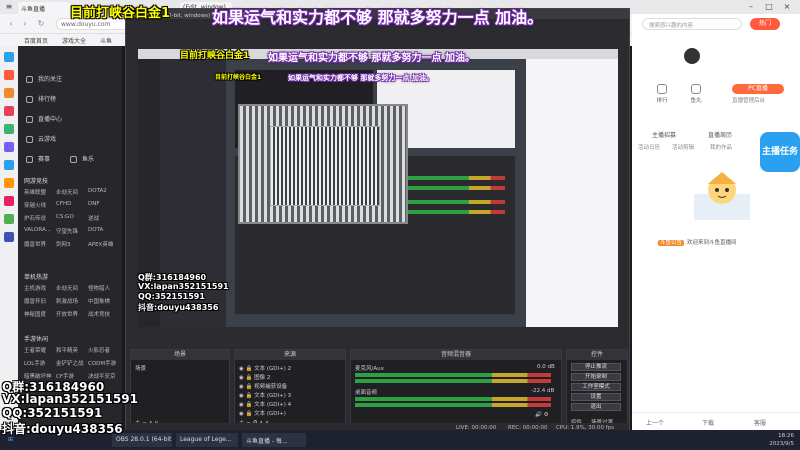 The width and height of the screenshot is (800, 450). I want to click on category-link: 中国象棋, so click(104, 301).